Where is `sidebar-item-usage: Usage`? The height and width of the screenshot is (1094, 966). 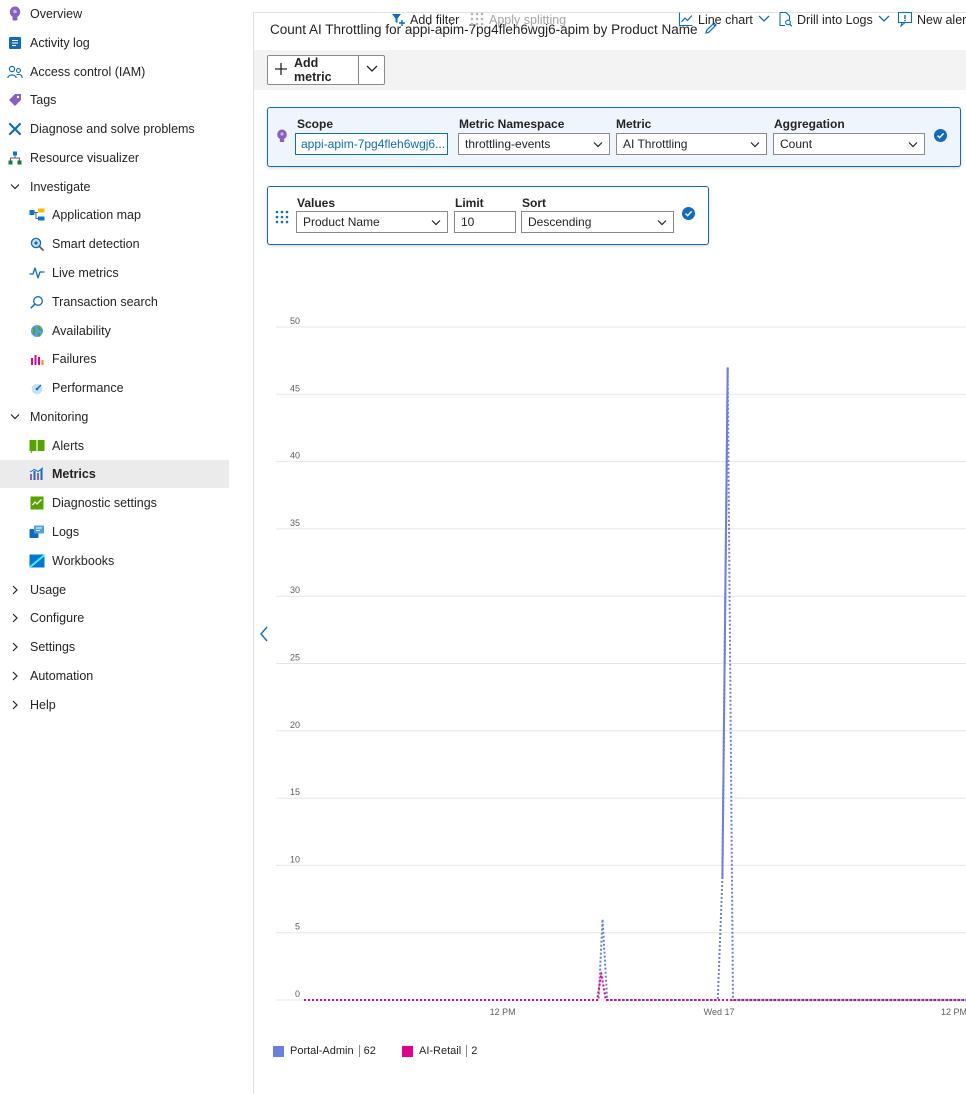 sidebar-item-usage: Usage is located at coordinates (114, 590).